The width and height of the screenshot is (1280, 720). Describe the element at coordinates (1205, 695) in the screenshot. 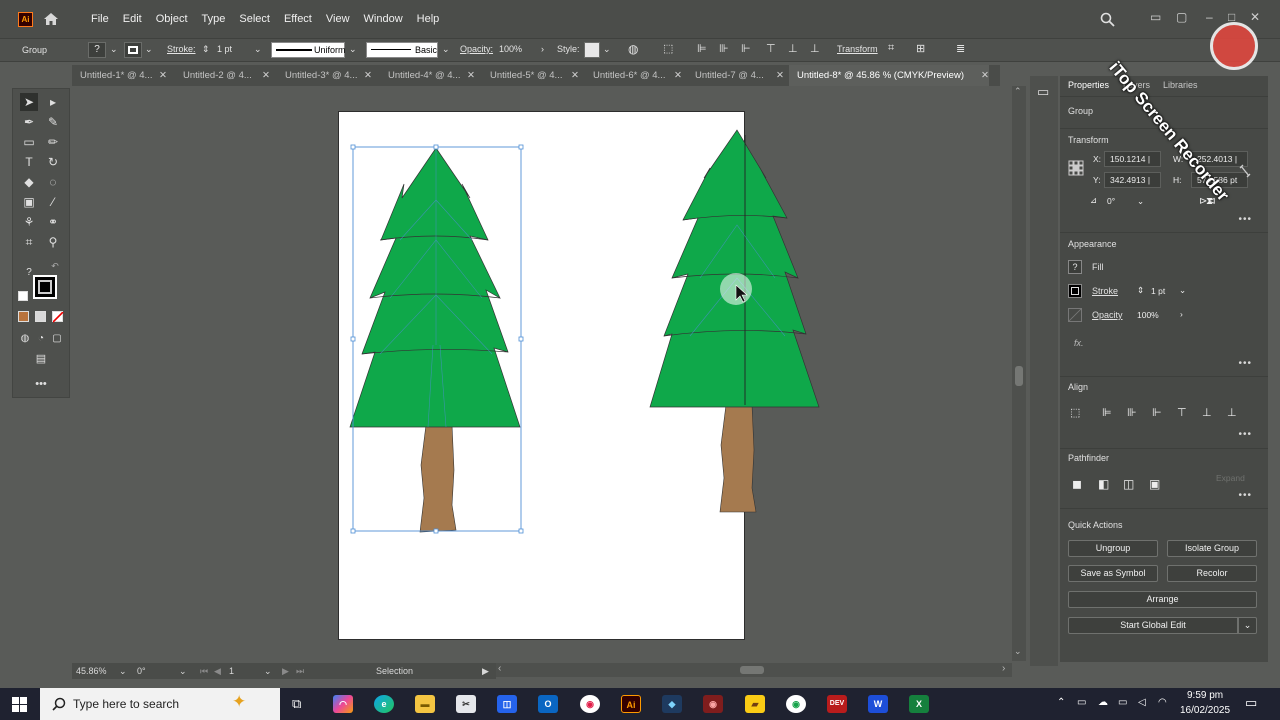

I see `clock-time: 9:59 pm` at that location.